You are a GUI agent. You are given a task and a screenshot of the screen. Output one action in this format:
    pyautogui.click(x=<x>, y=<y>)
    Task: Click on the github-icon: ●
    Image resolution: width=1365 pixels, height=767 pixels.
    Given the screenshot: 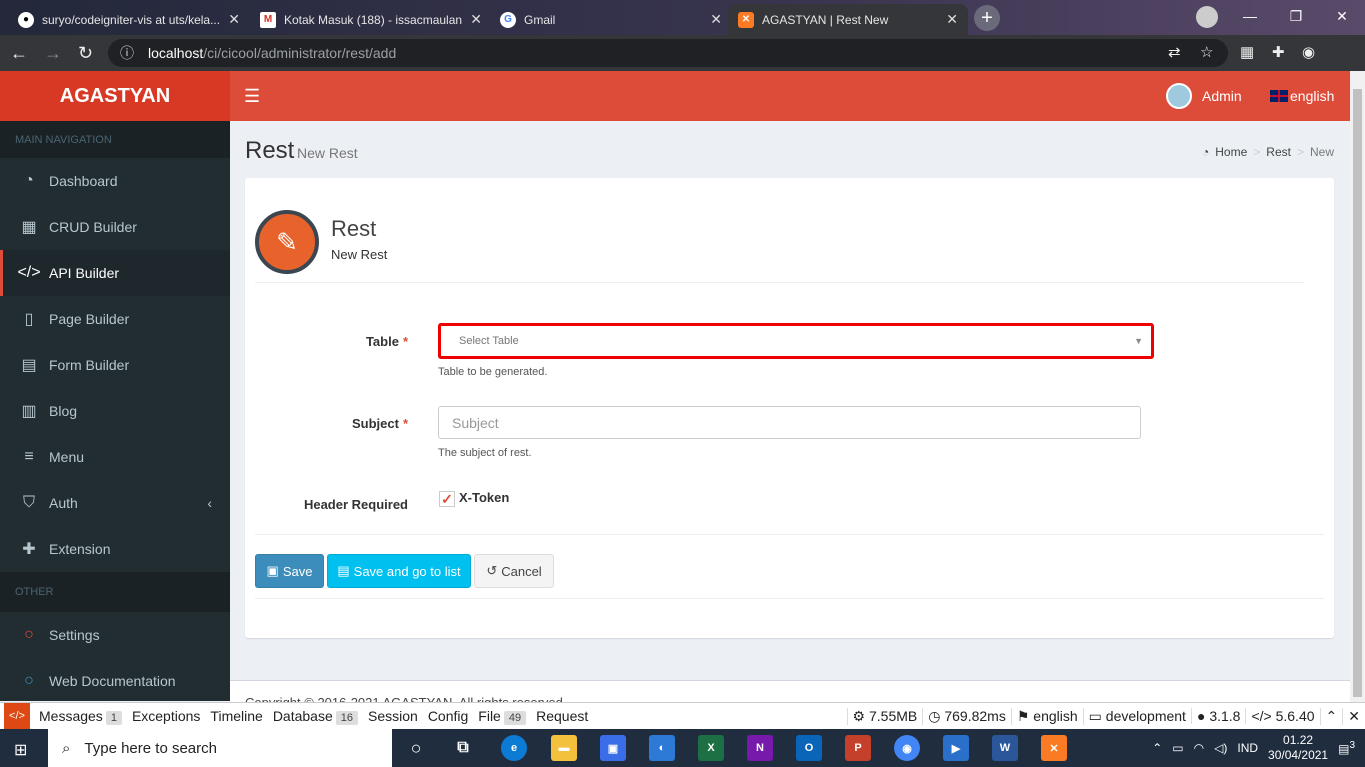 What is the action you would take?
    pyautogui.click(x=1201, y=716)
    